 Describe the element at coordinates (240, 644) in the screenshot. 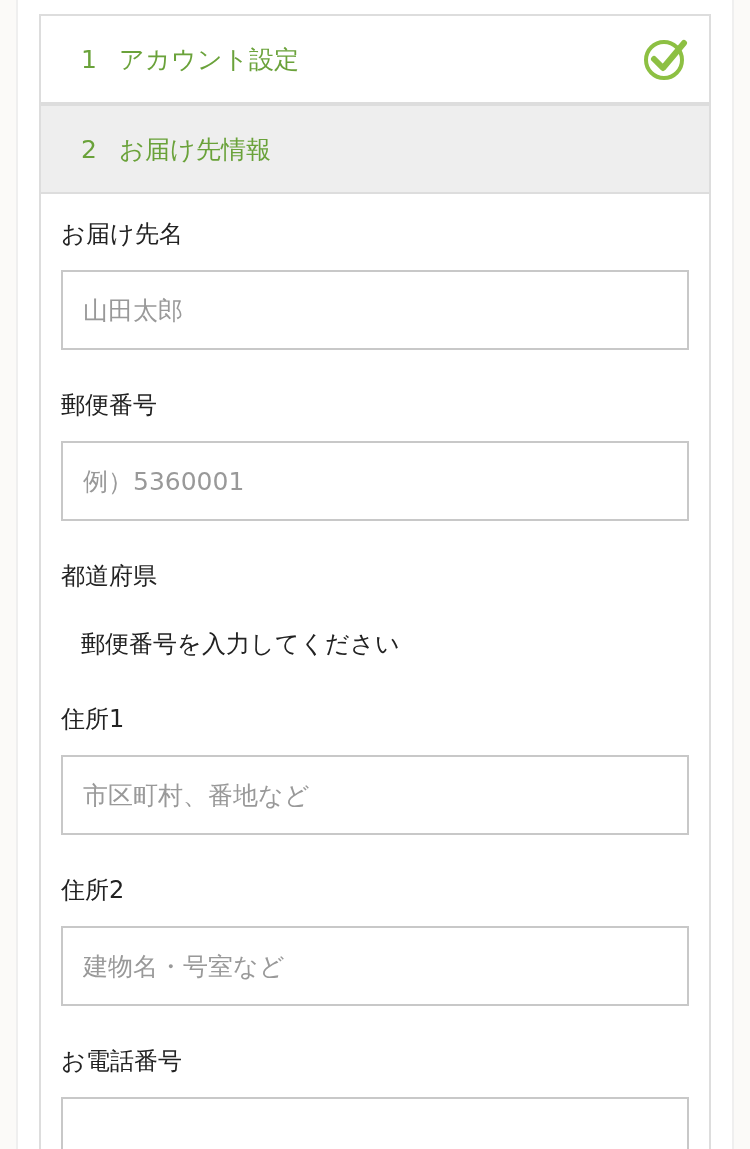

I see `field-value: 郵便番号を入力してください` at that location.